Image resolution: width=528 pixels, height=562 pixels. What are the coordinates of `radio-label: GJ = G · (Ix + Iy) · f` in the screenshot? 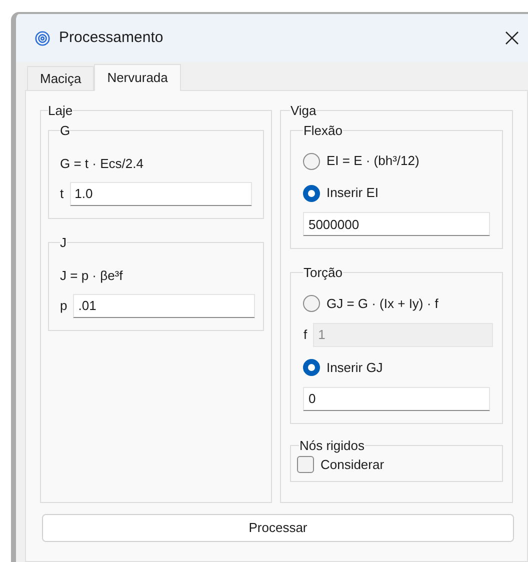 It's located at (382, 303).